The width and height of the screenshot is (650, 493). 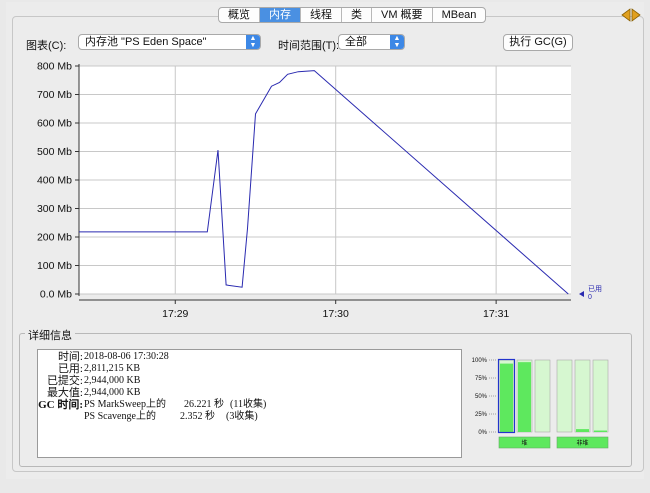 What do you see at coordinates (54, 209) in the screenshot?
I see `y-tick-label: 300 Mb` at bounding box center [54, 209].